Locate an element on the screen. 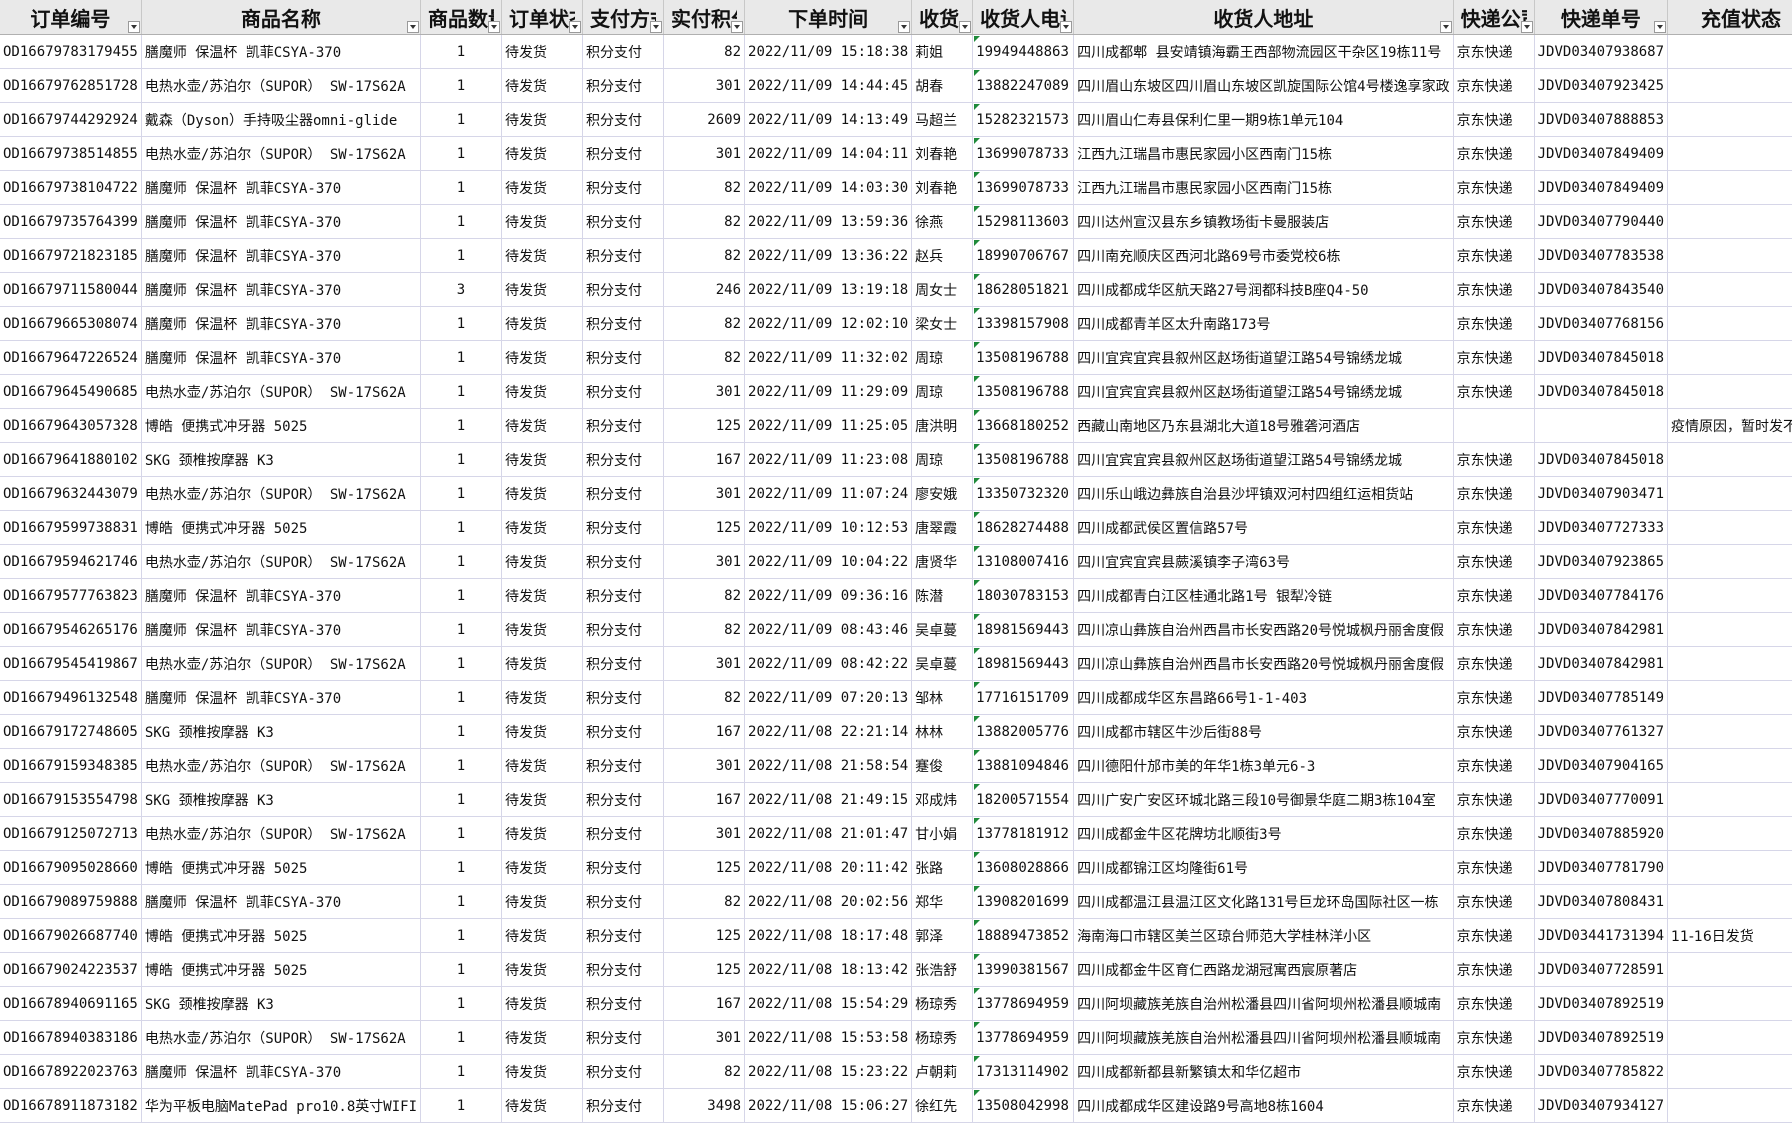 This screenshot has height=1123, width=1792. cell-address: 四川广安广安区环城北路三段10号御景华庭二期3栋104室 is located at coordinates (1263, 799).